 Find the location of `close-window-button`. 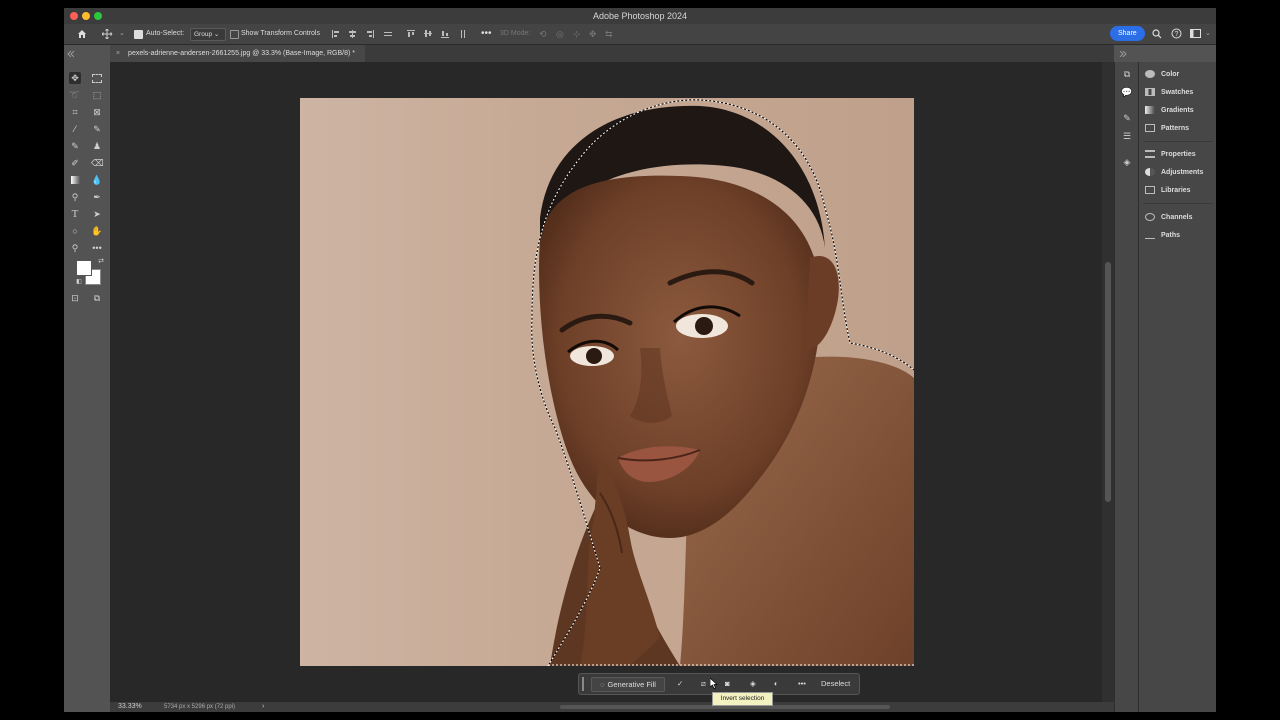

close-window-button is located at coordinates (74, 16).